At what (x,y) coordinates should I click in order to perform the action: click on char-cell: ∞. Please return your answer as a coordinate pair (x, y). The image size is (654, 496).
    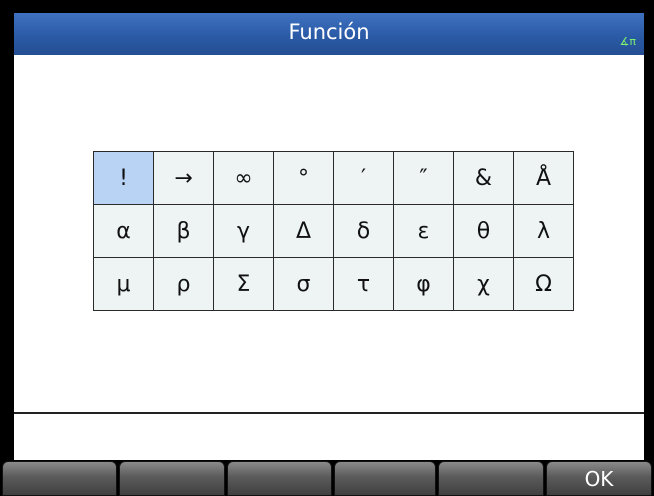
    Looking at the image, I should click on (243, 178).